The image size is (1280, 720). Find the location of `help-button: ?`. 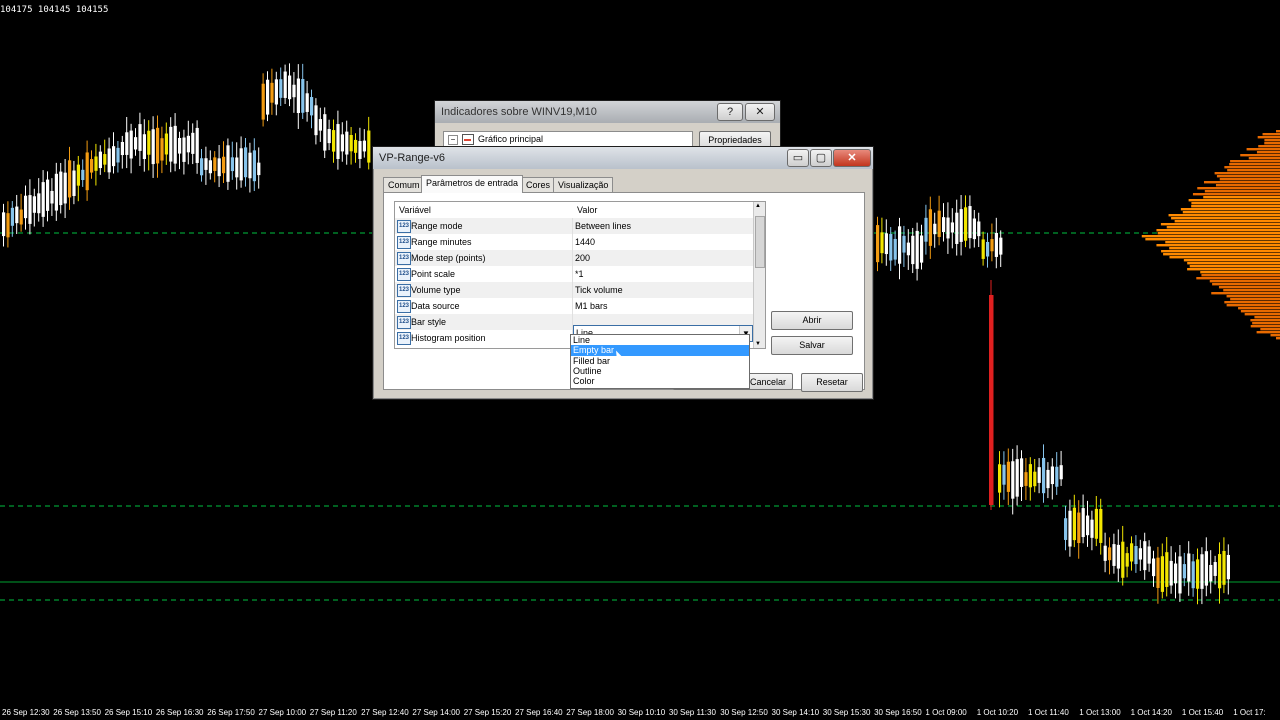

help-button: ? is located at coordinates (730, 112).